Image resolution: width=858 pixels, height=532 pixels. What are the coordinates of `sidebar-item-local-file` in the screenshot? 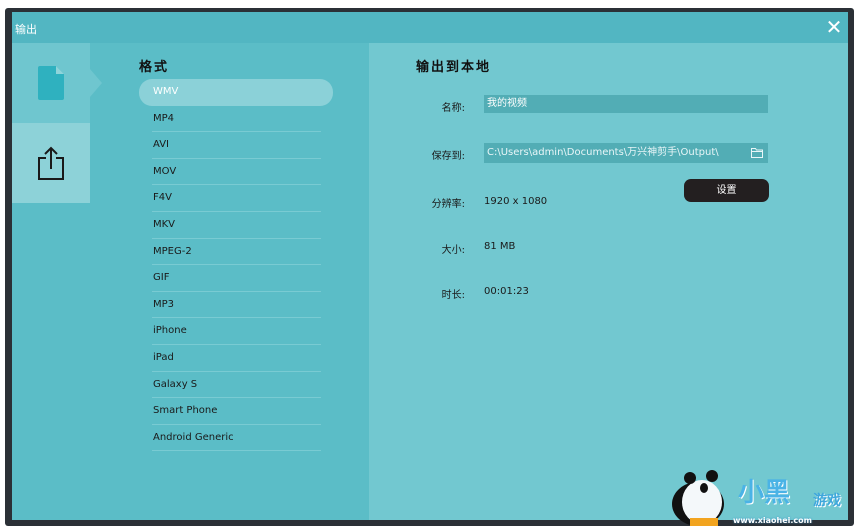 It's located at (51, 83).